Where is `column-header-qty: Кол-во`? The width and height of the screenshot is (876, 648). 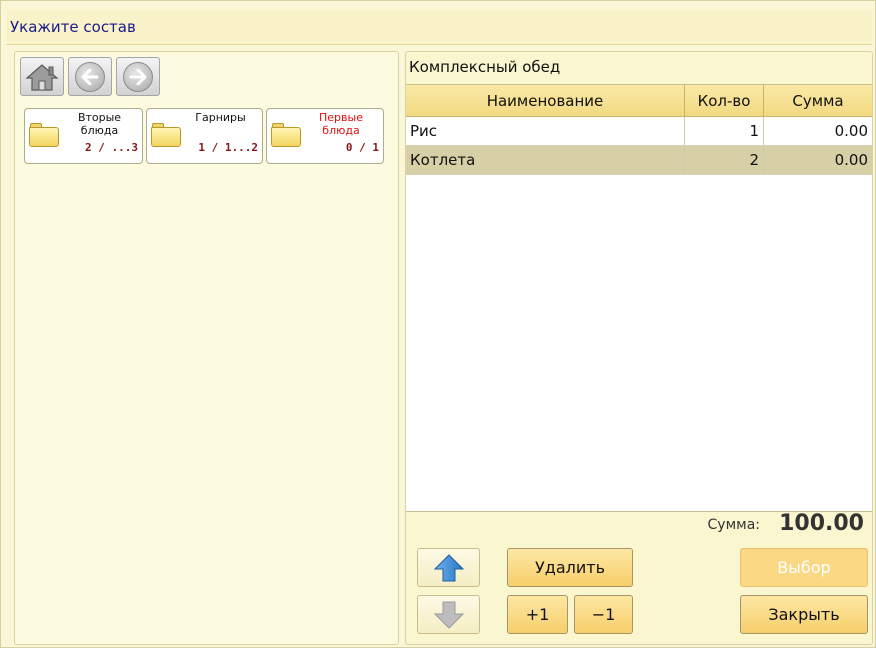 column-header-qty: Кол-во is located at coordinates (724, 100).